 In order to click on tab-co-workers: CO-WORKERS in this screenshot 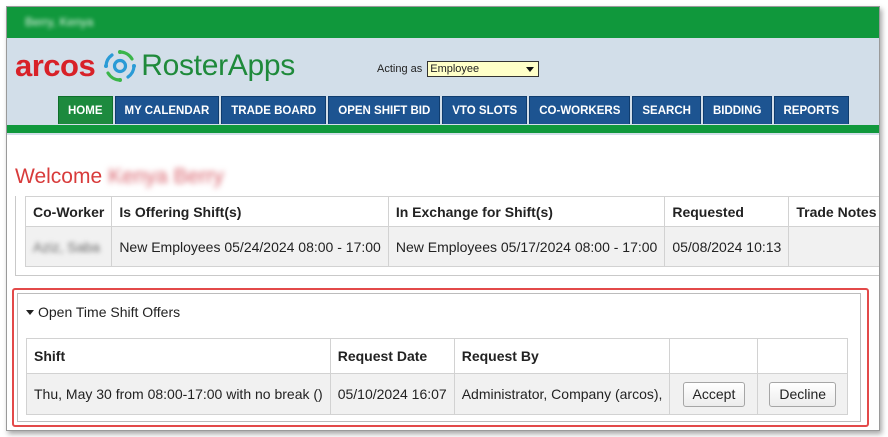, I will do `click(580, 110)`.